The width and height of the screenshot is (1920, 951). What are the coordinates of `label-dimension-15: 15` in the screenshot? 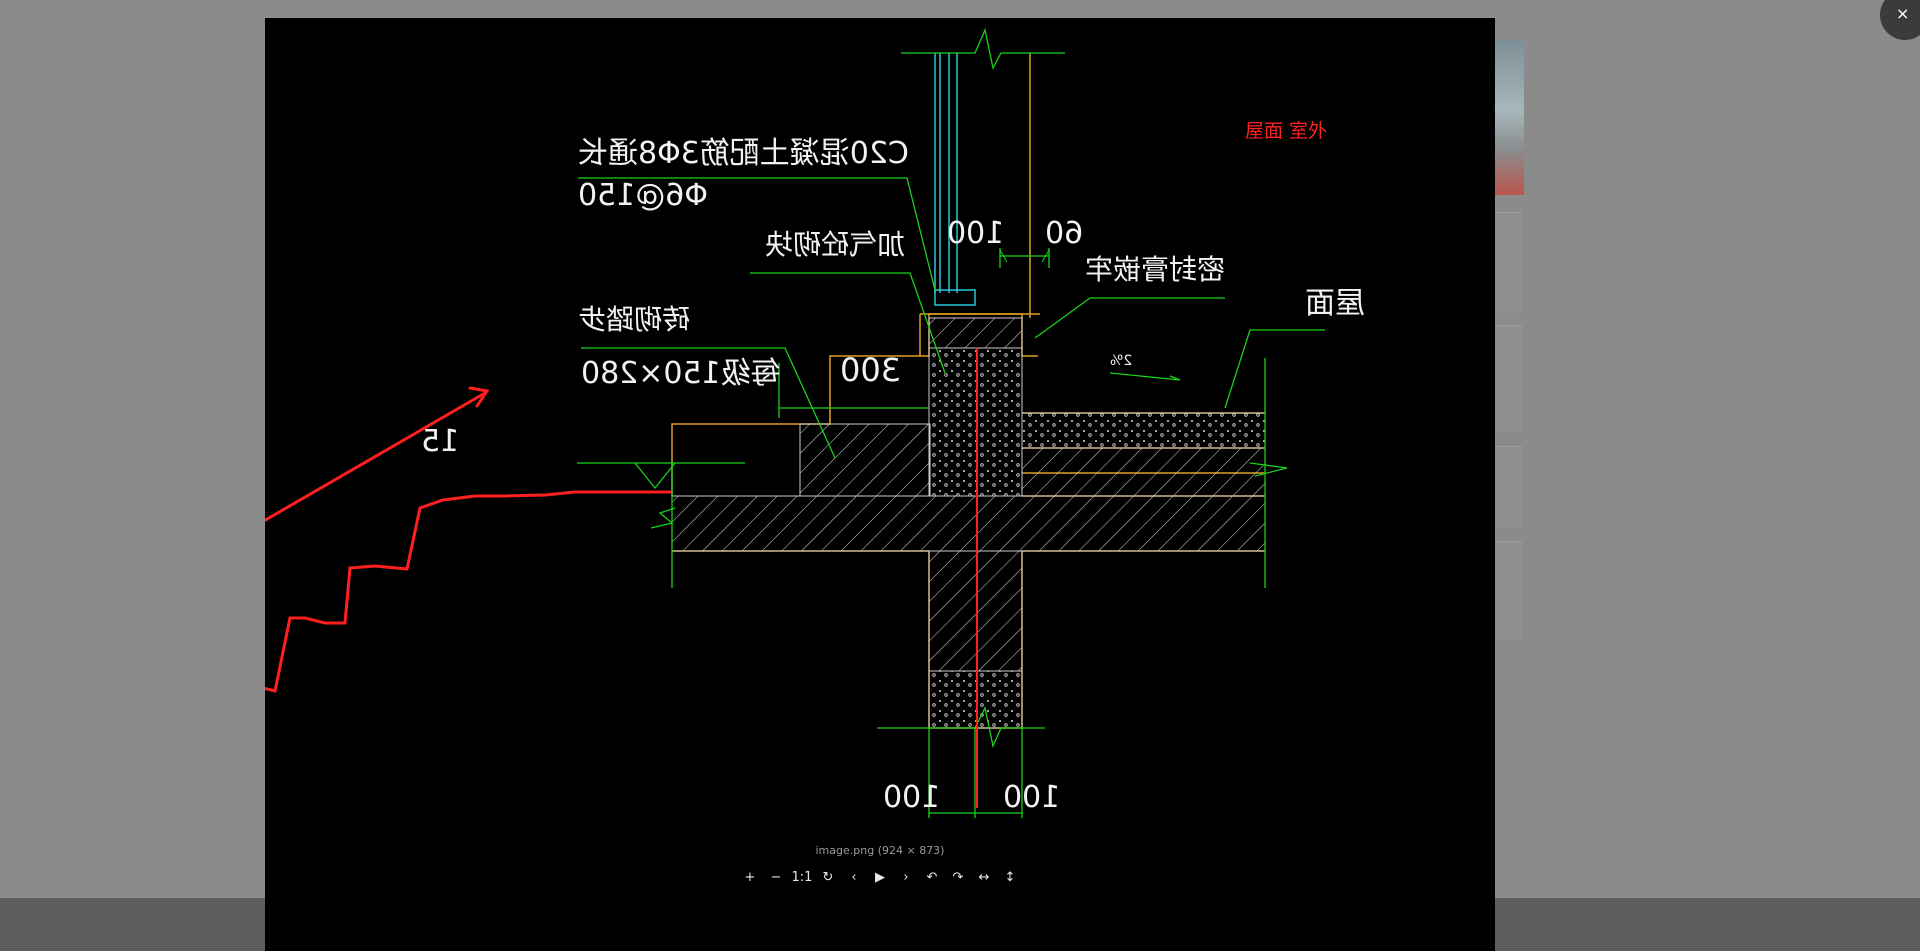 It's located at (440, 441).